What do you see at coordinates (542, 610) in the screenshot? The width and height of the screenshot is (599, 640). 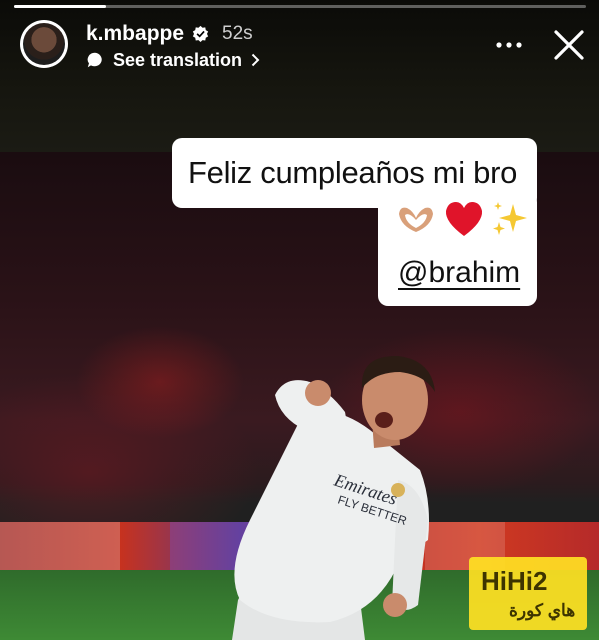 I see `watermark-tagline: هاي كورة` at bounding box center [542, 610].